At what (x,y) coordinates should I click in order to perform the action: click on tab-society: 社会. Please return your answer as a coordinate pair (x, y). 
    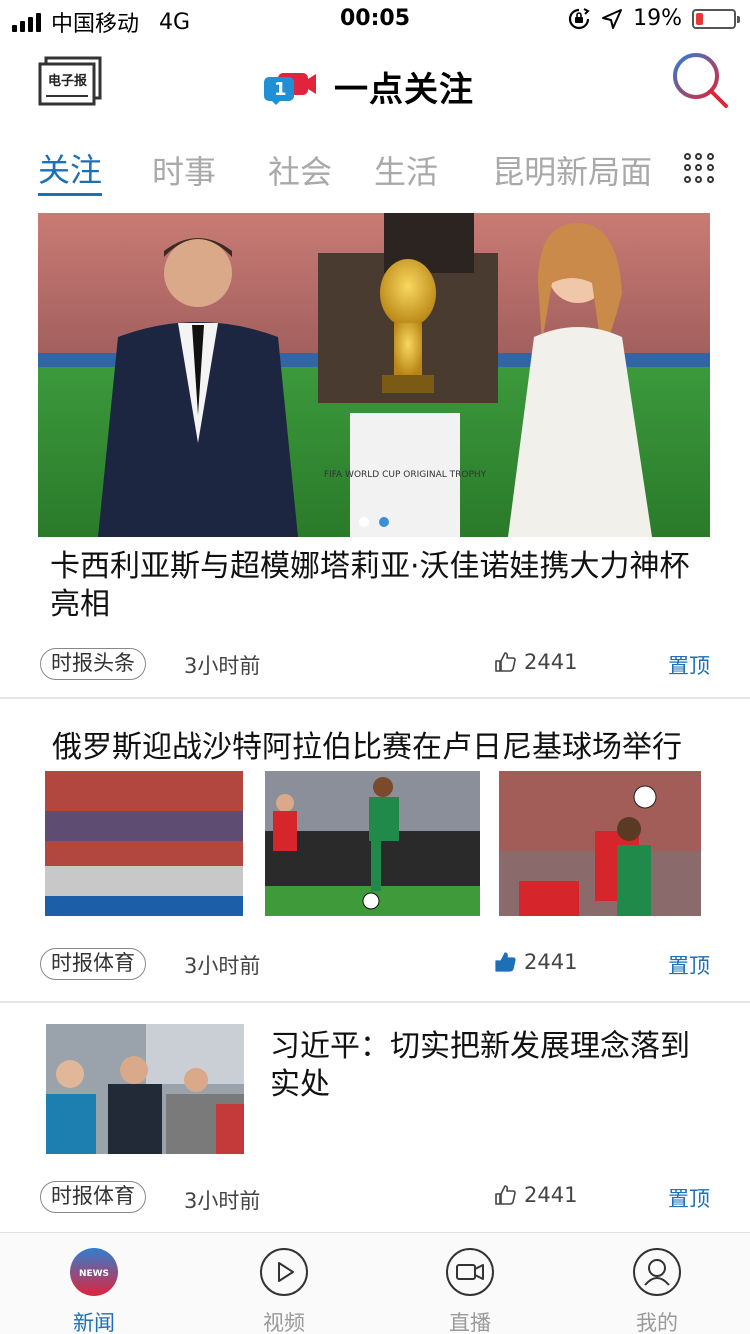
    Looking at the image, I should click on (300, 170).